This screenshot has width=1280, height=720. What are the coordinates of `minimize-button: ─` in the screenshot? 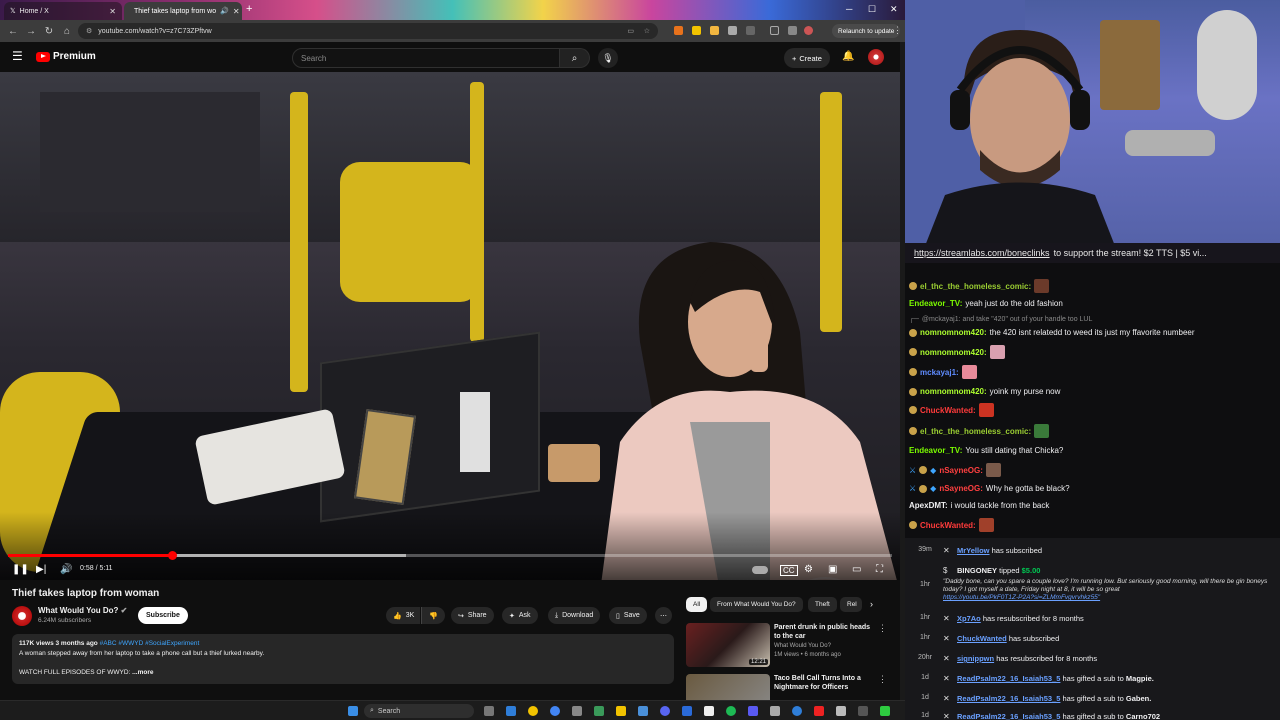 It's located at (849, 9).